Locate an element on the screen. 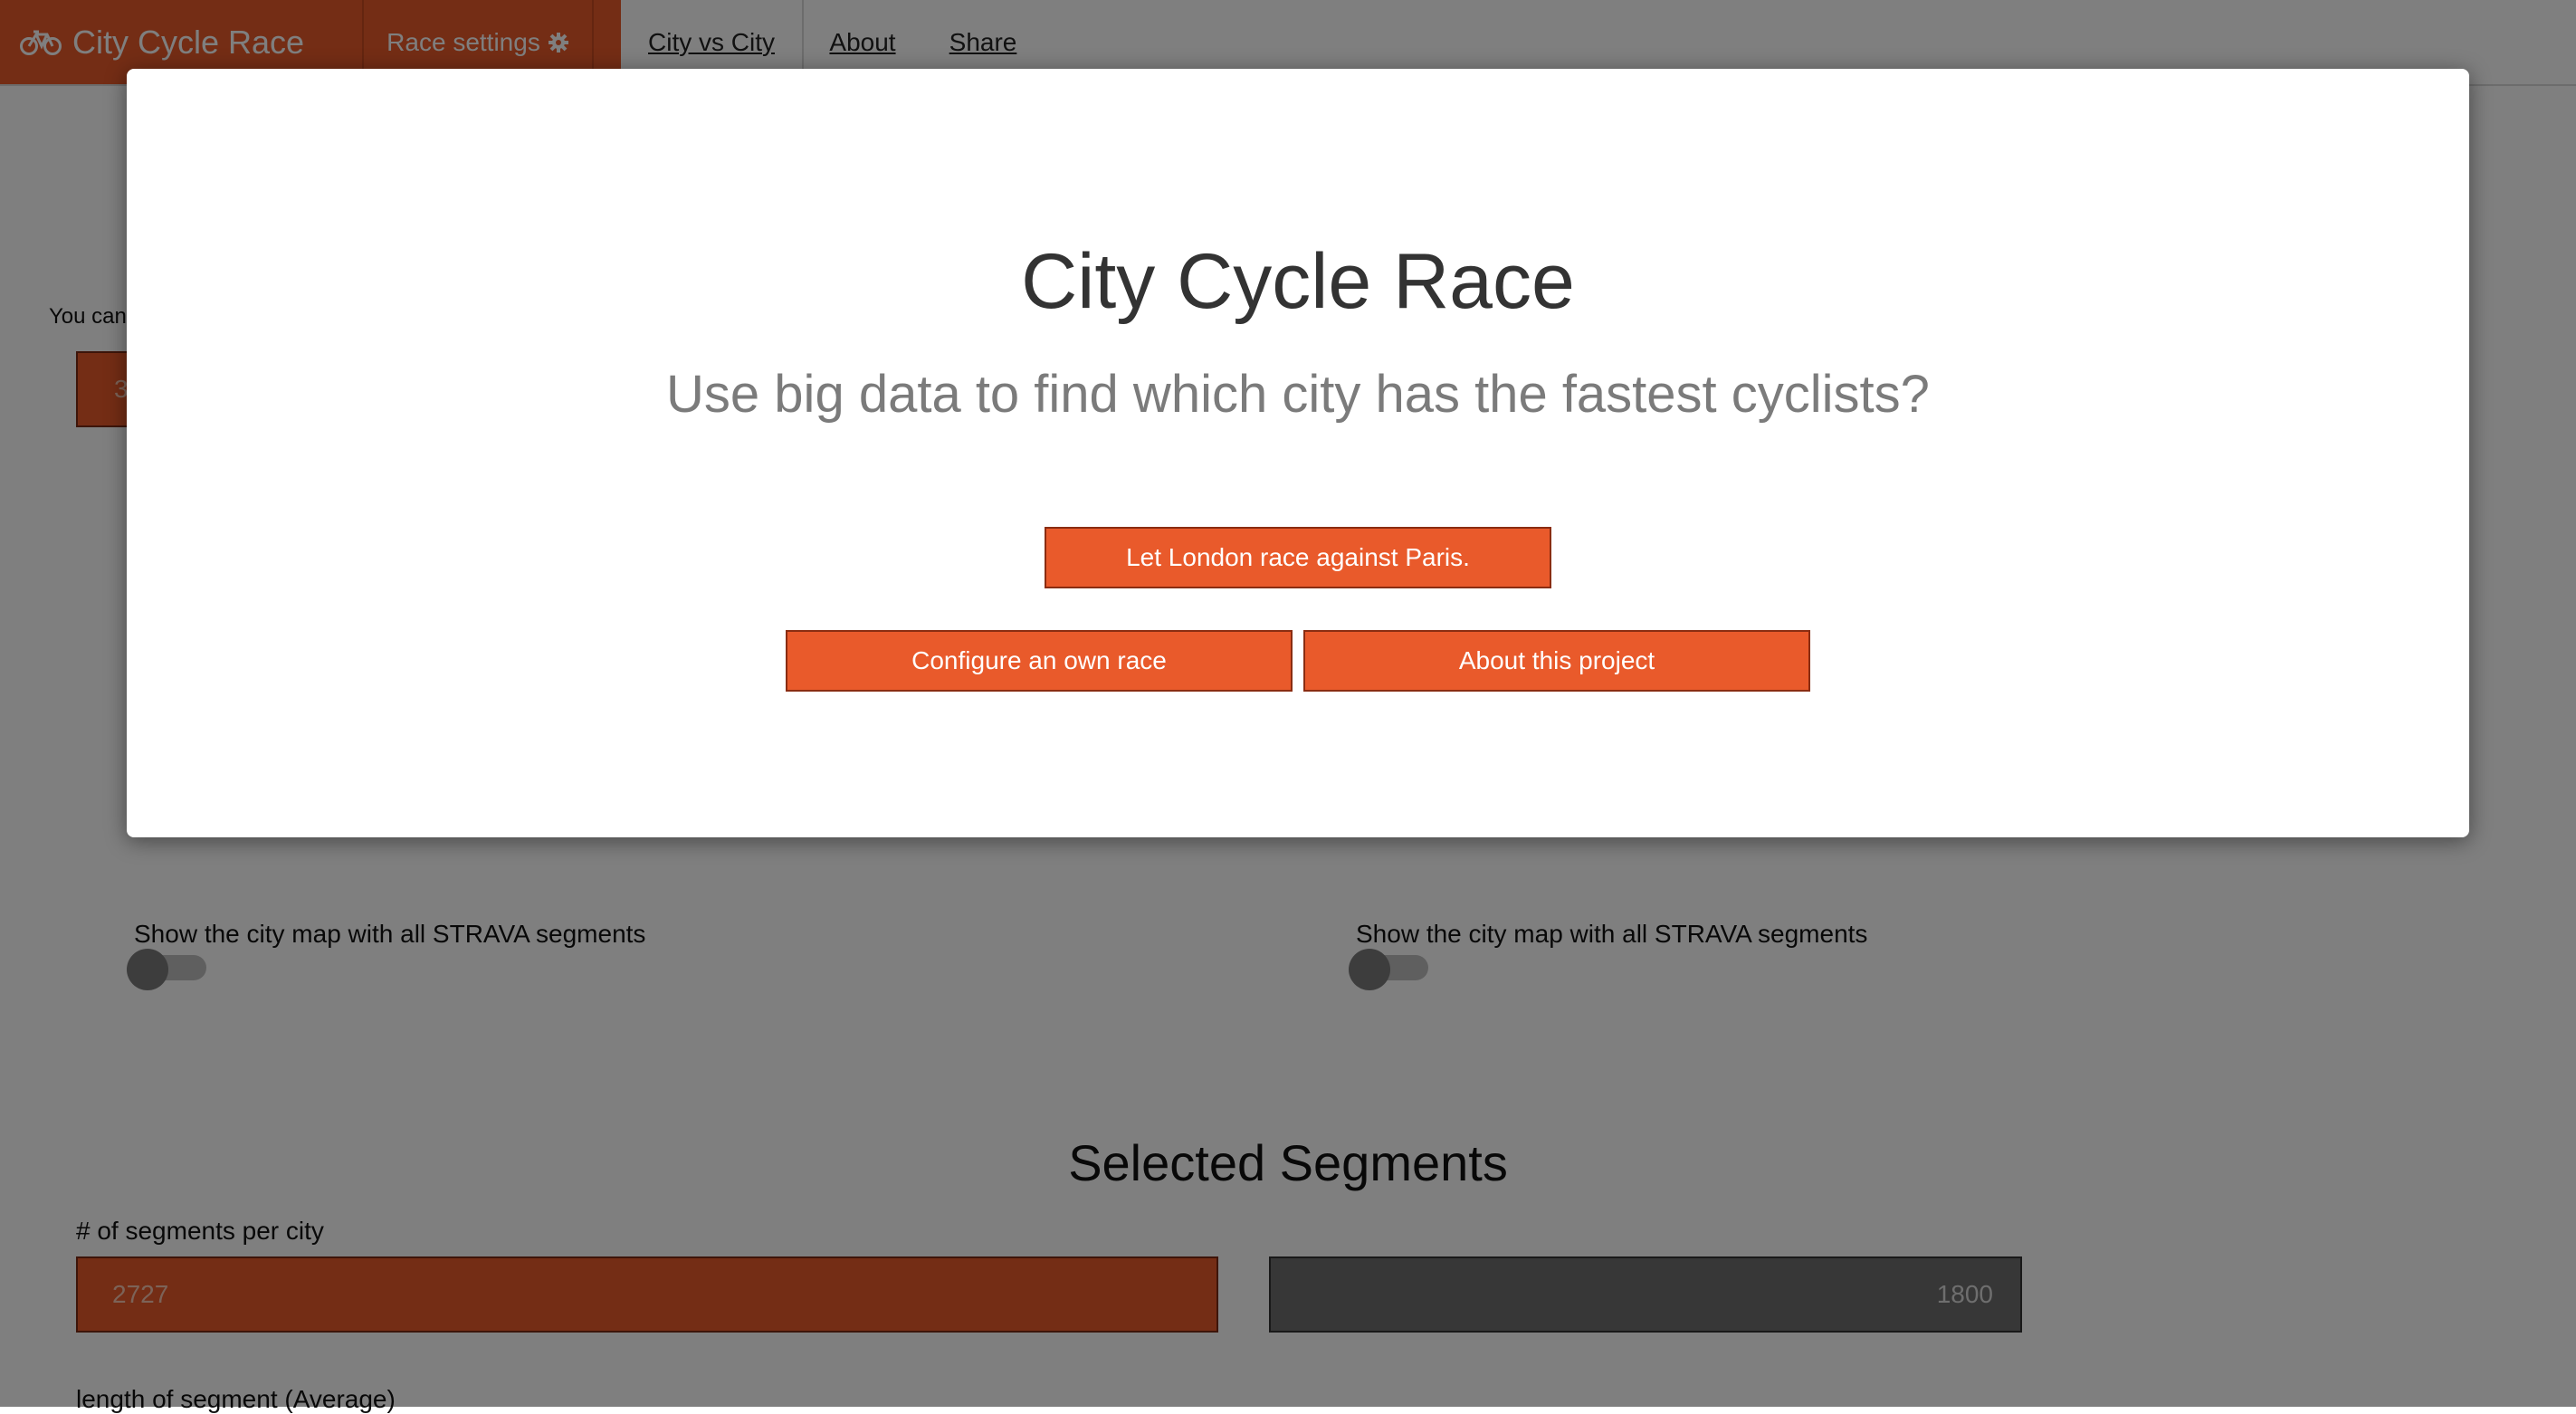 This screenshot has width=2576, height=1414. london-vs-paris-button: Let London race against Paris. is located at coordinates (1298, 558).